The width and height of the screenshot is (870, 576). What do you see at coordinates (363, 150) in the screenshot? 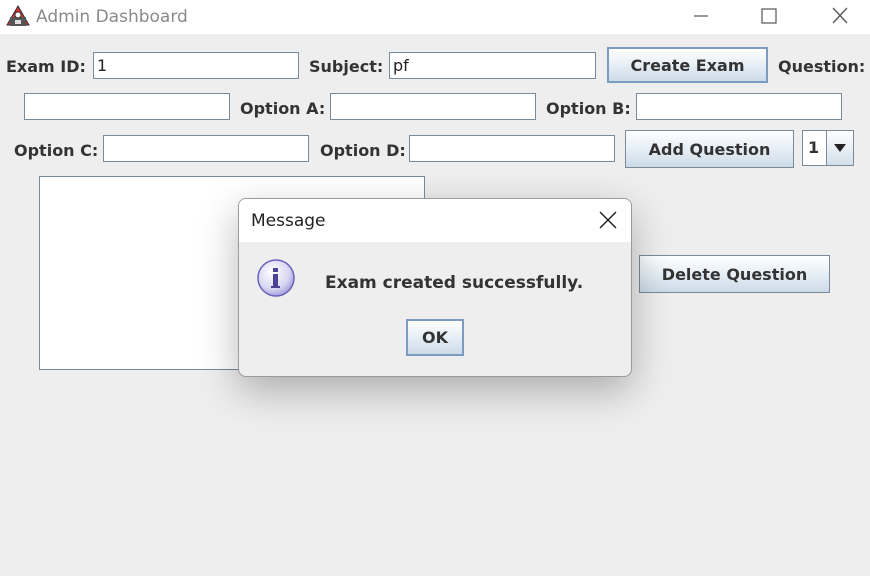
I see `option-d-label: Option D:` at bounding box center [363, 150].